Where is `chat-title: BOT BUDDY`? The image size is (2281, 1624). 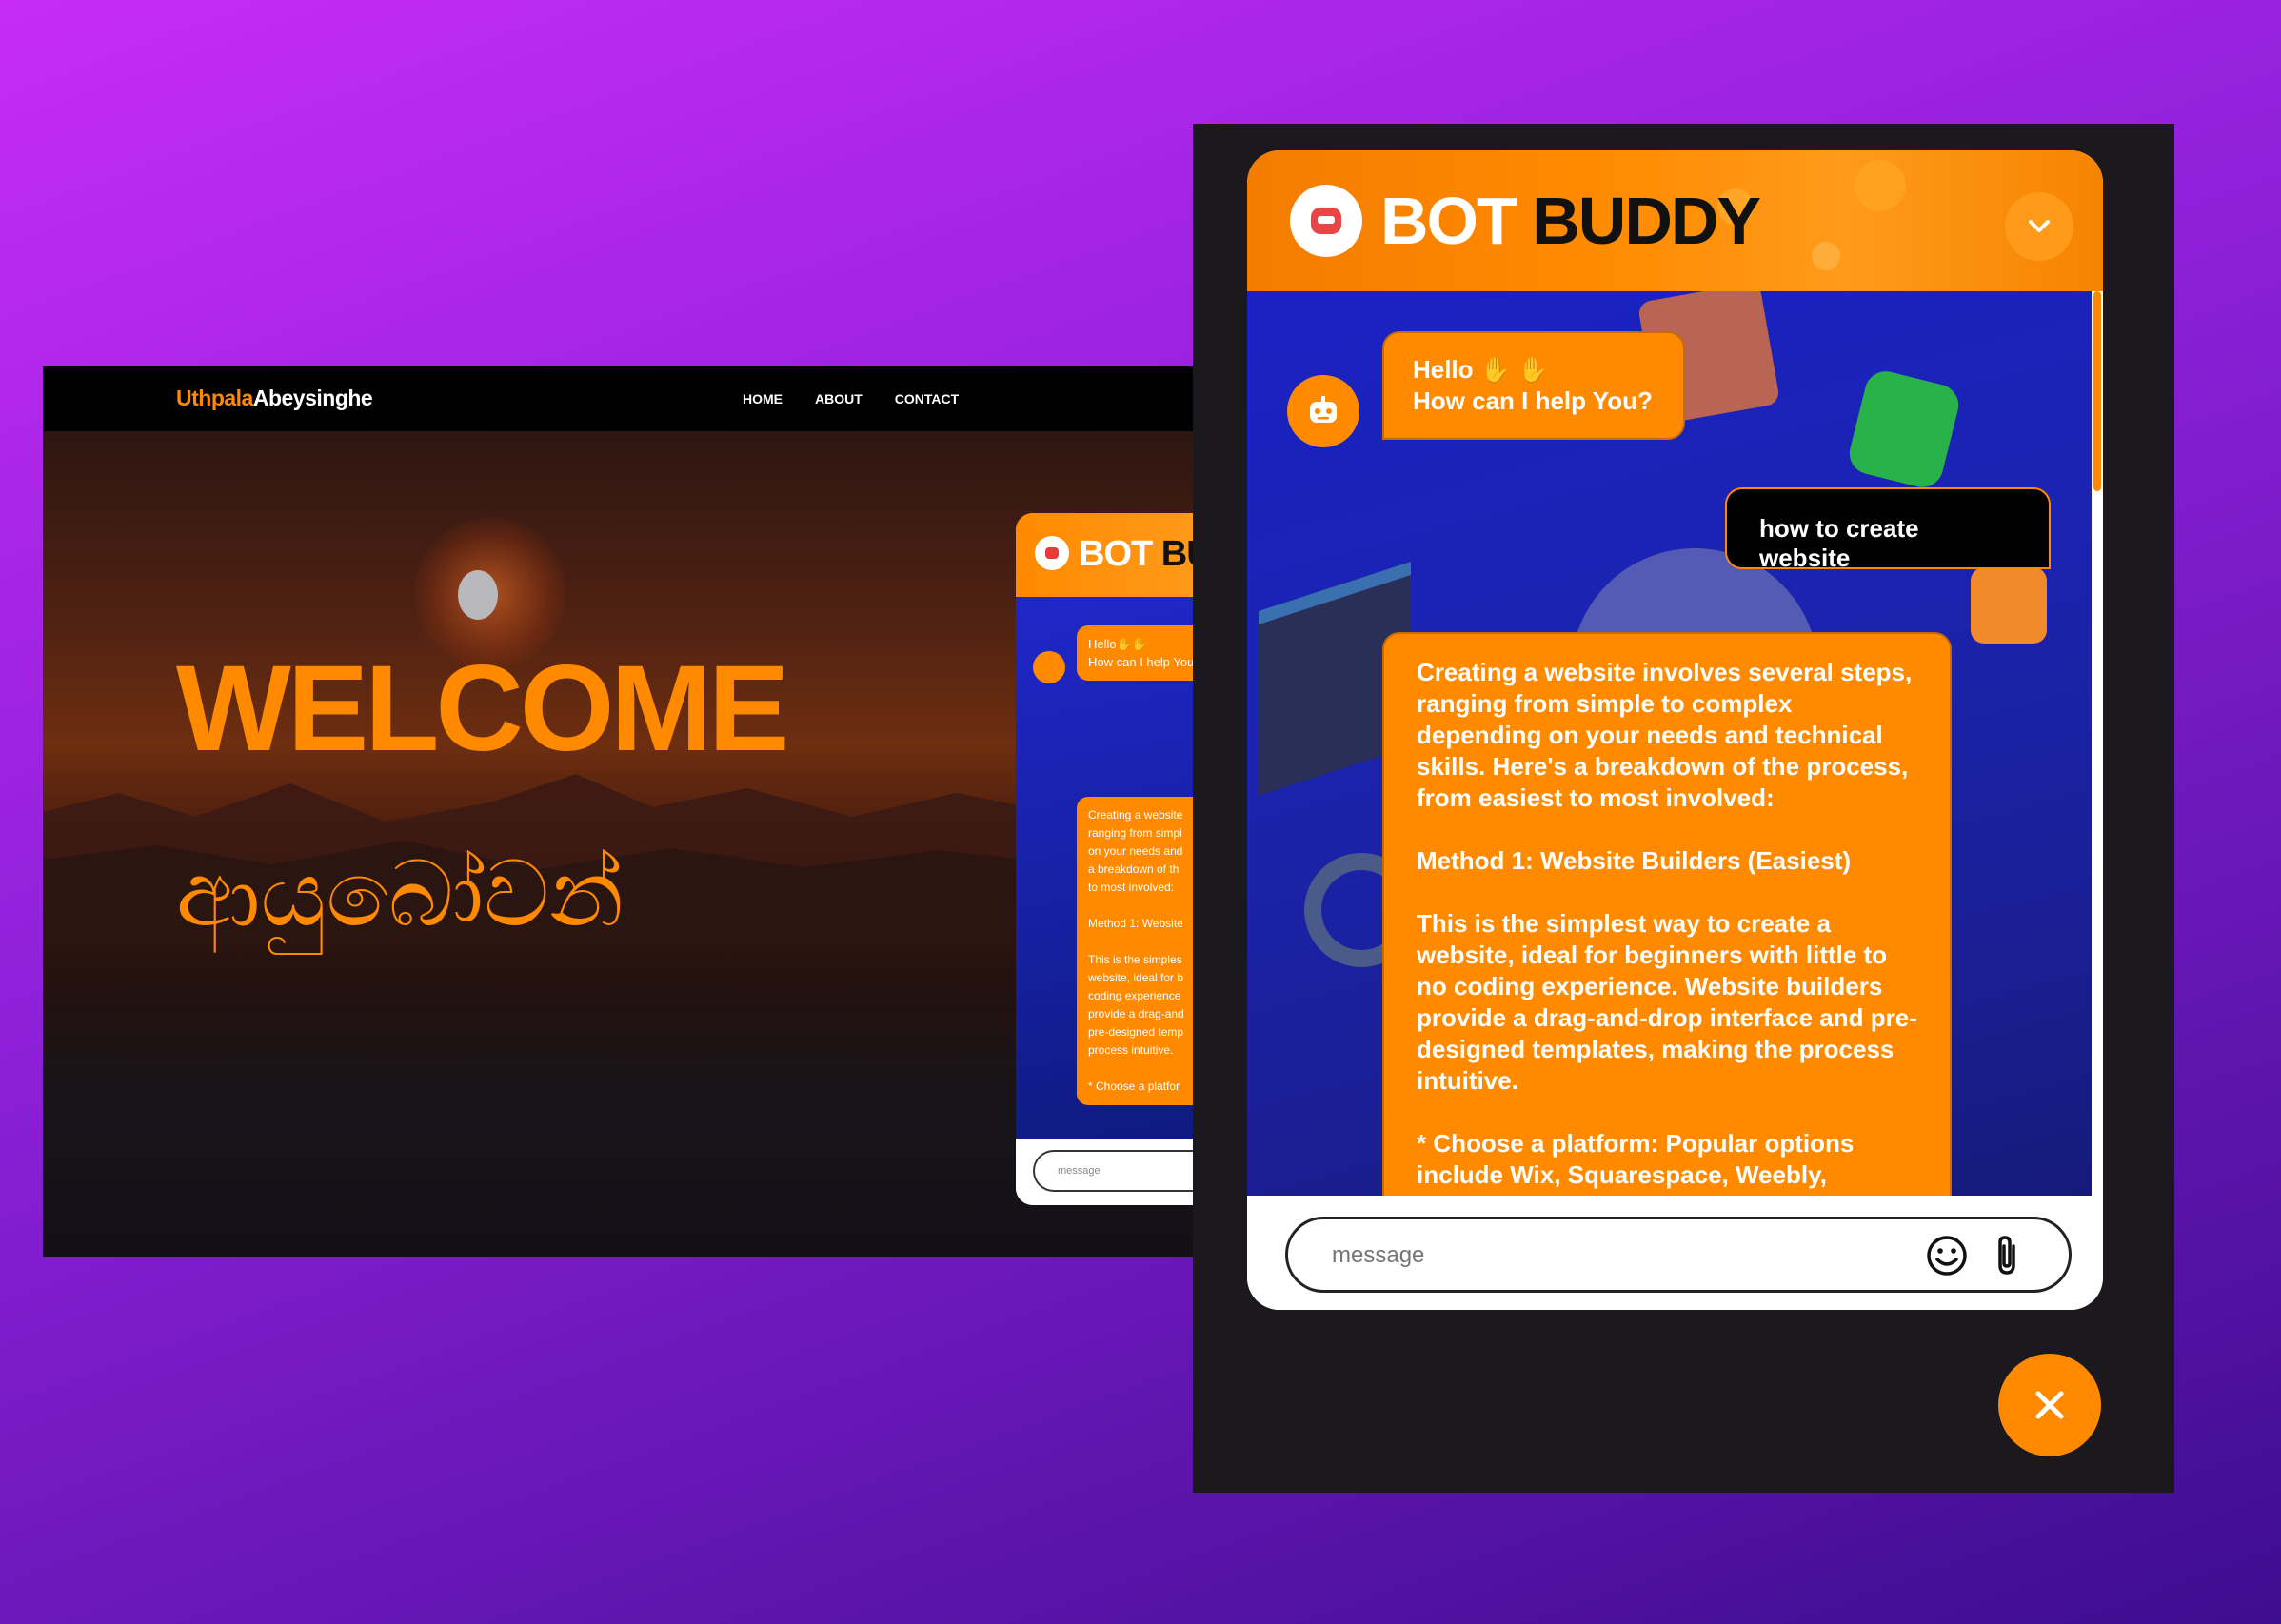
chat-title: BOT BUDDY is located at coordinates (1570, 221).